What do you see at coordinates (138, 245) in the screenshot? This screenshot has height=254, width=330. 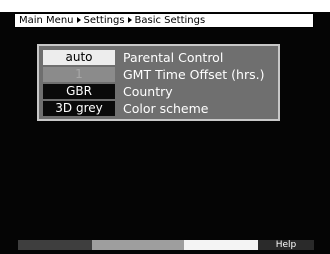 I see `green-key` at bounding box center [138, 245].